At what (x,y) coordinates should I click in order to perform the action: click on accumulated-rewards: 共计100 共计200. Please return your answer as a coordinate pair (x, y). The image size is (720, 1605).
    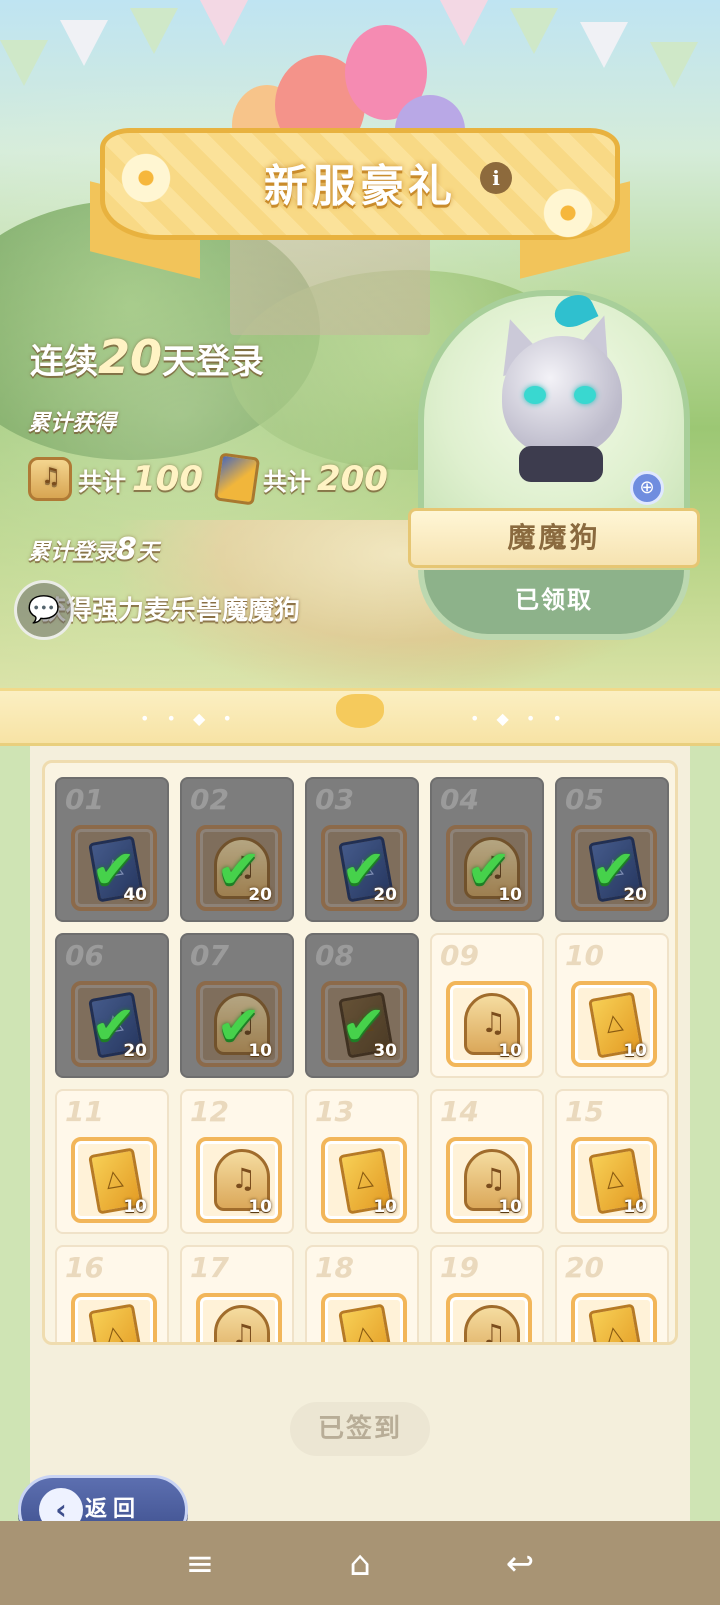
    Looking at the image, I should click on (208, 479).